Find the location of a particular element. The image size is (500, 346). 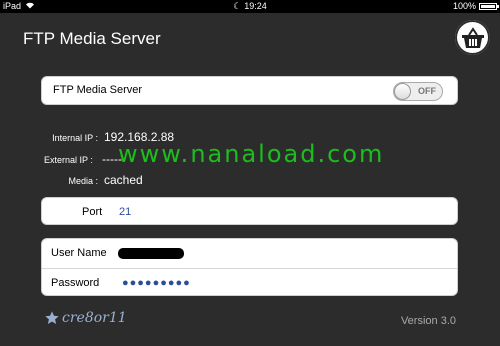

developer-logo: cre8or11 is located at coordinates (85, 318).